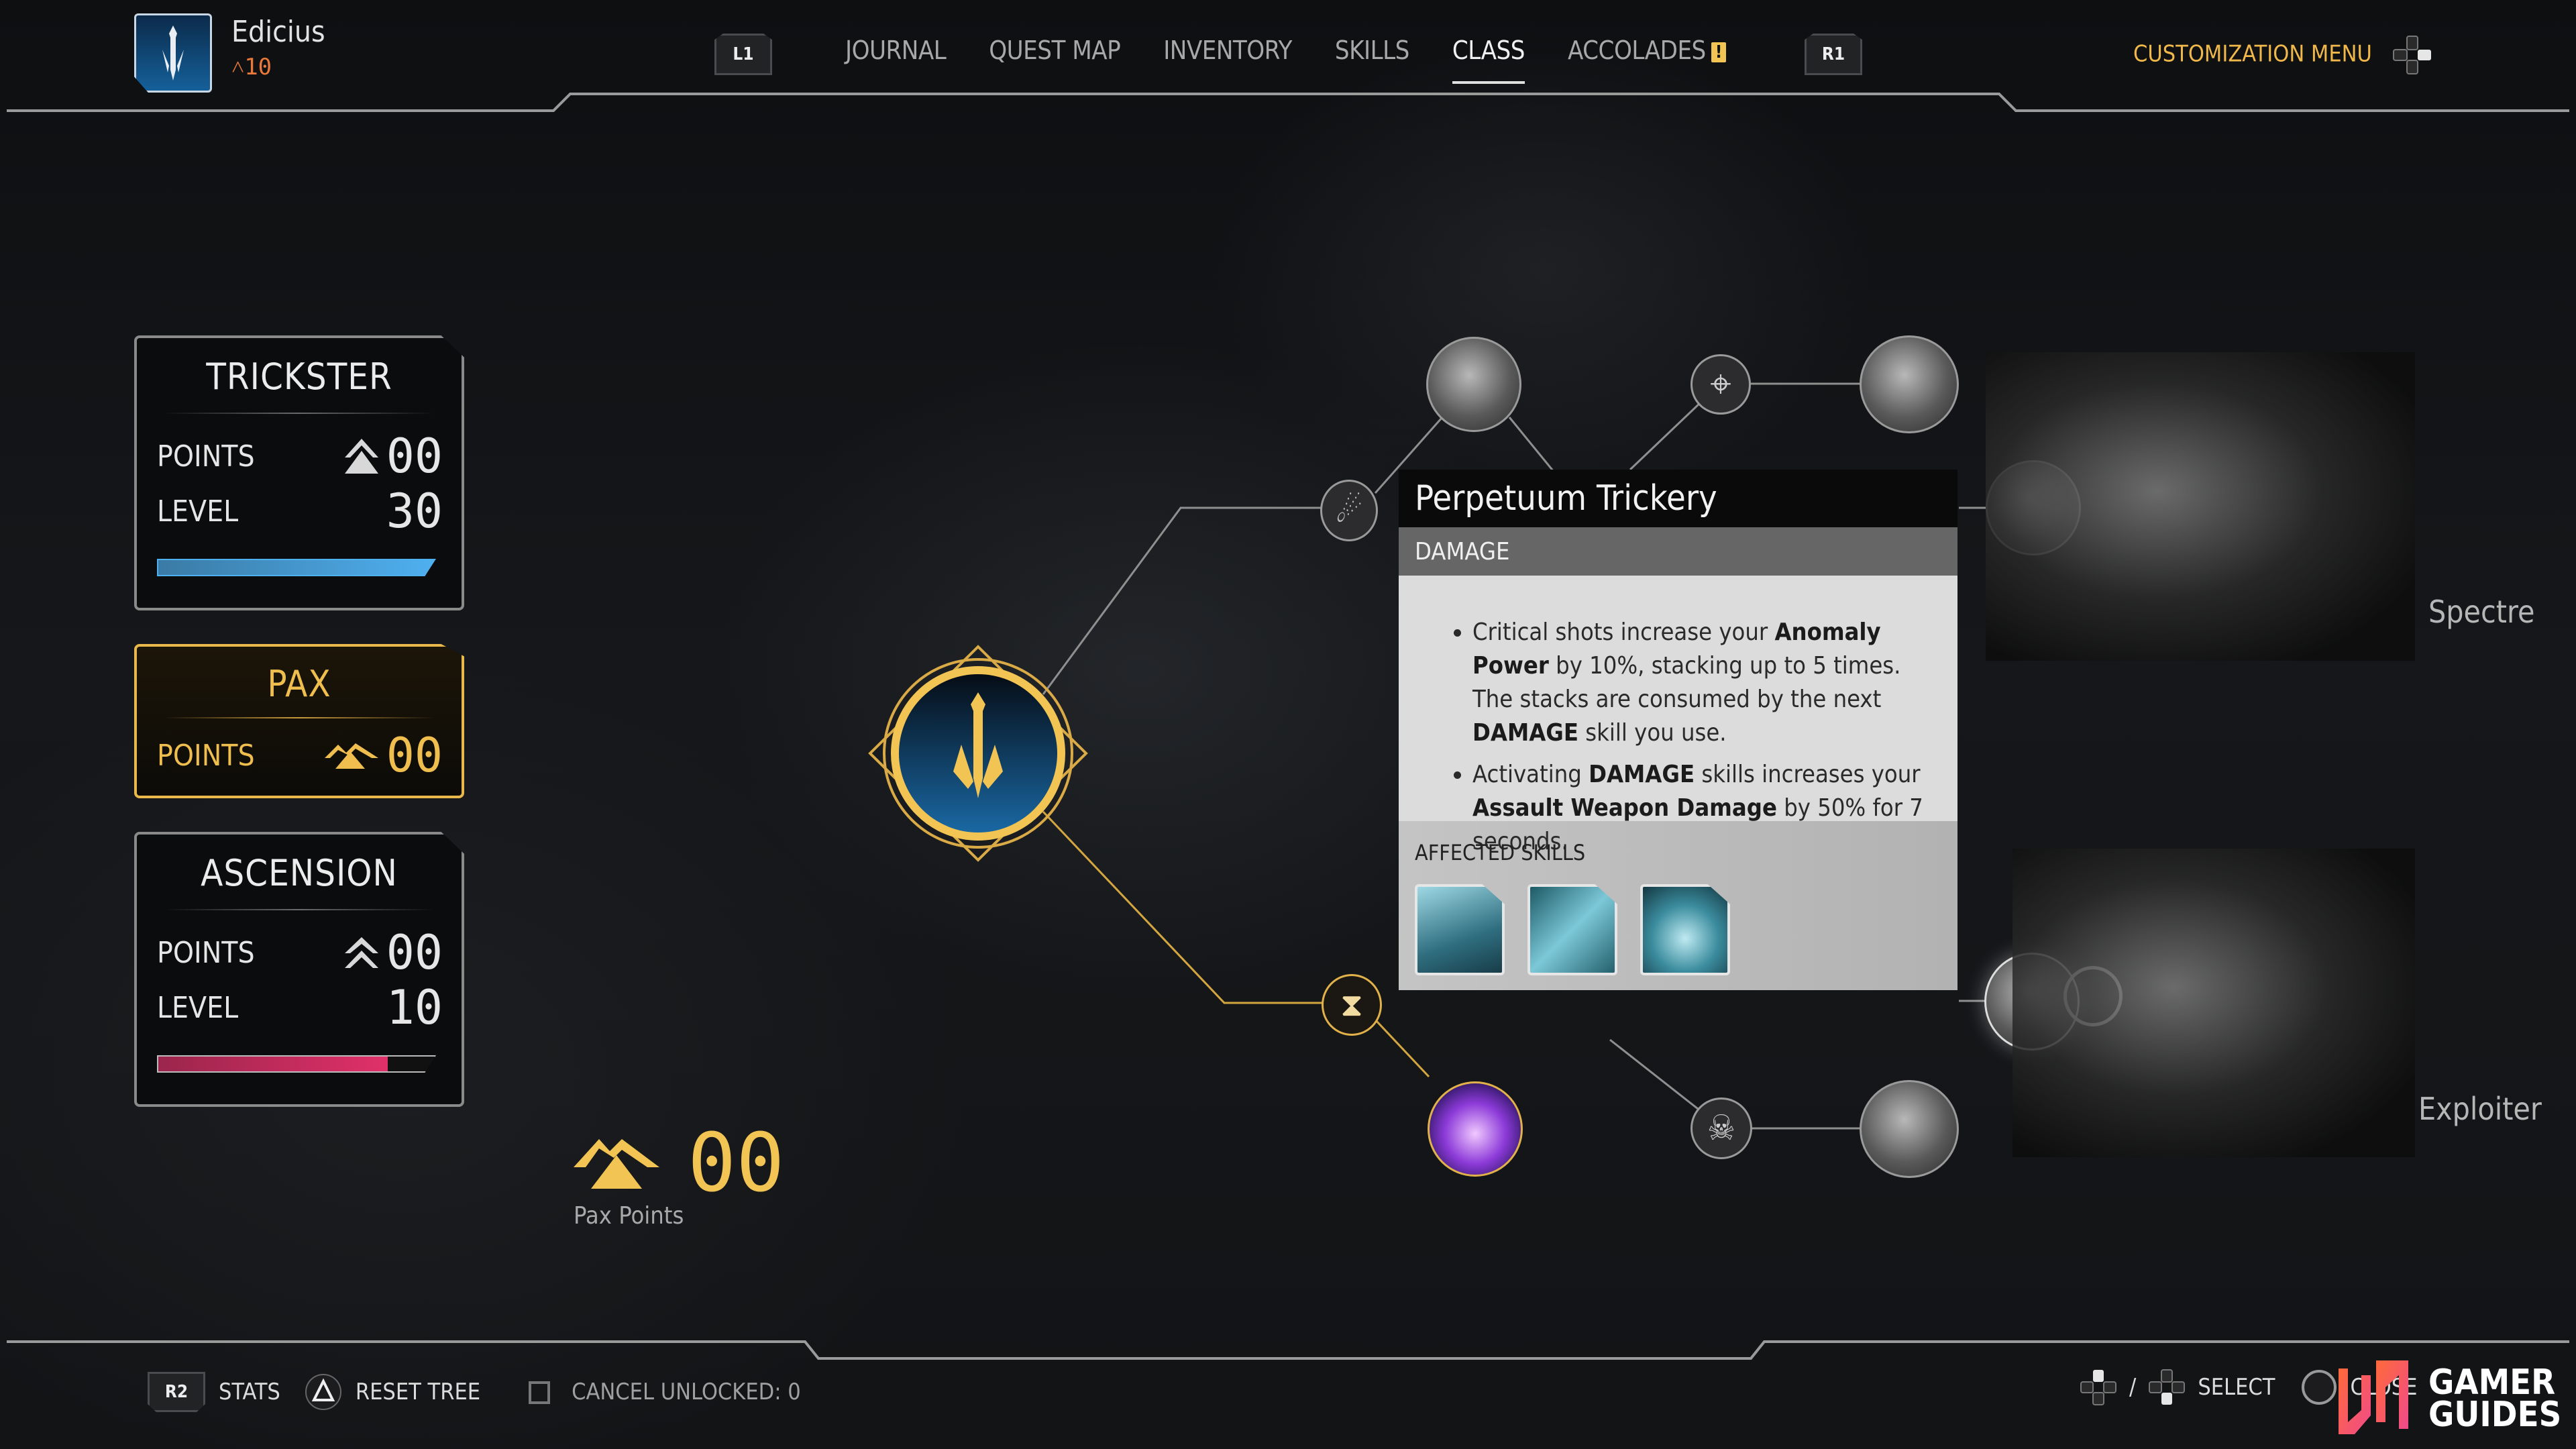  What do you see at coordinates (1500, 852) in the screenshot?
I see `affected-skills-title: AFFECTED SKILLS` at bounding box center [1500, 852].